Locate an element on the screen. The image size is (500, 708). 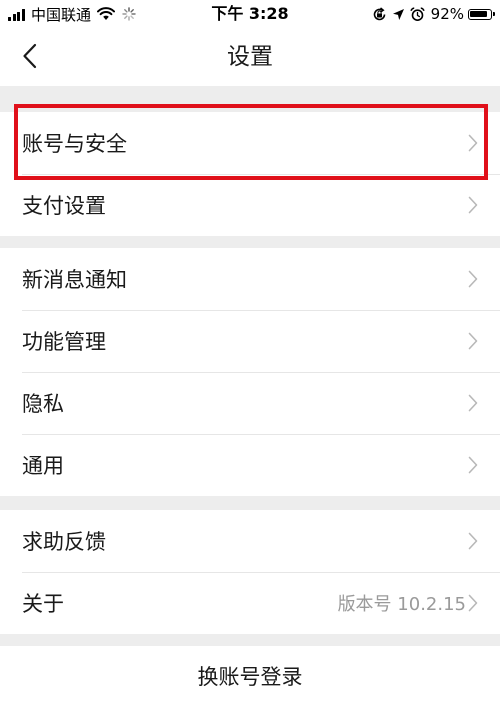
carrier-name: 中国联通 is located at coordinates (61, 14).